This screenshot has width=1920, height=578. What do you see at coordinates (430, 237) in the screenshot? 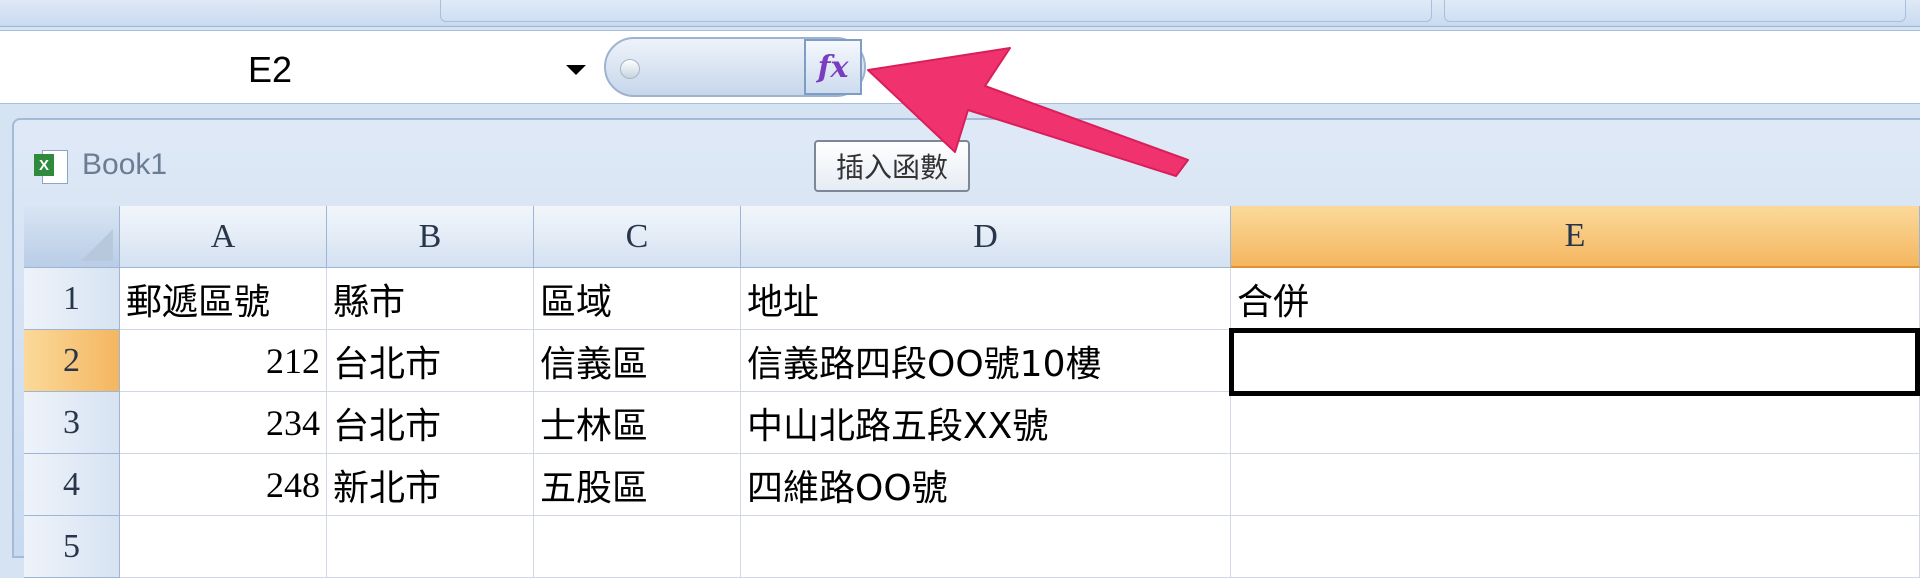
I see `column-header-b: B` at bounding box center [430, 237].